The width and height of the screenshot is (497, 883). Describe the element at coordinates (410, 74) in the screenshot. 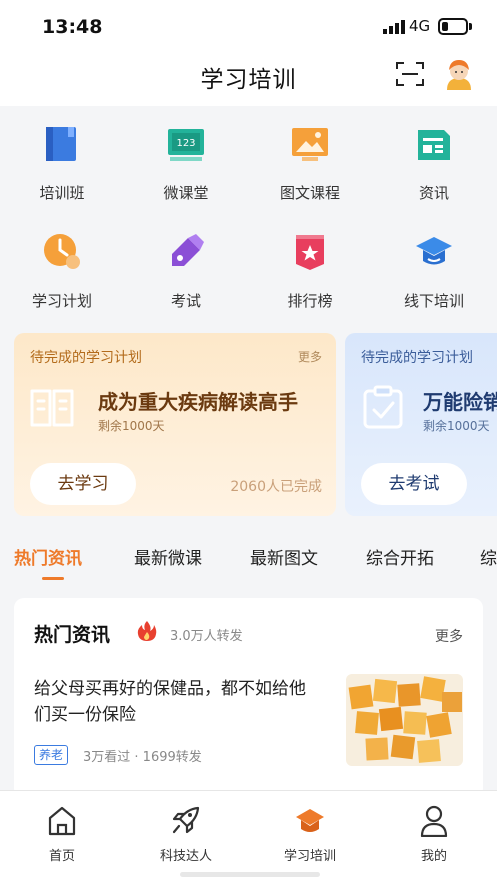

I see `scan-icon` at that location.